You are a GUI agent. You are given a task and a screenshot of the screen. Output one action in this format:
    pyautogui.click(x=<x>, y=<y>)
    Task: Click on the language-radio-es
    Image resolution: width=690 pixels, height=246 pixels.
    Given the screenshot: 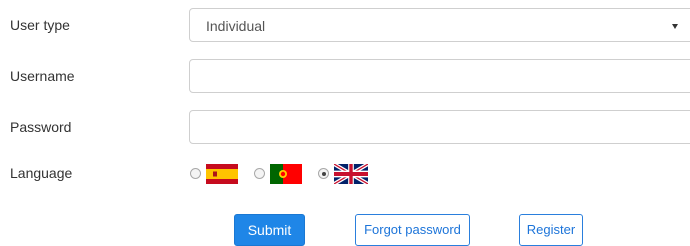 What is the action you would take?
    pyautogui.click(x=195, y=173)
    